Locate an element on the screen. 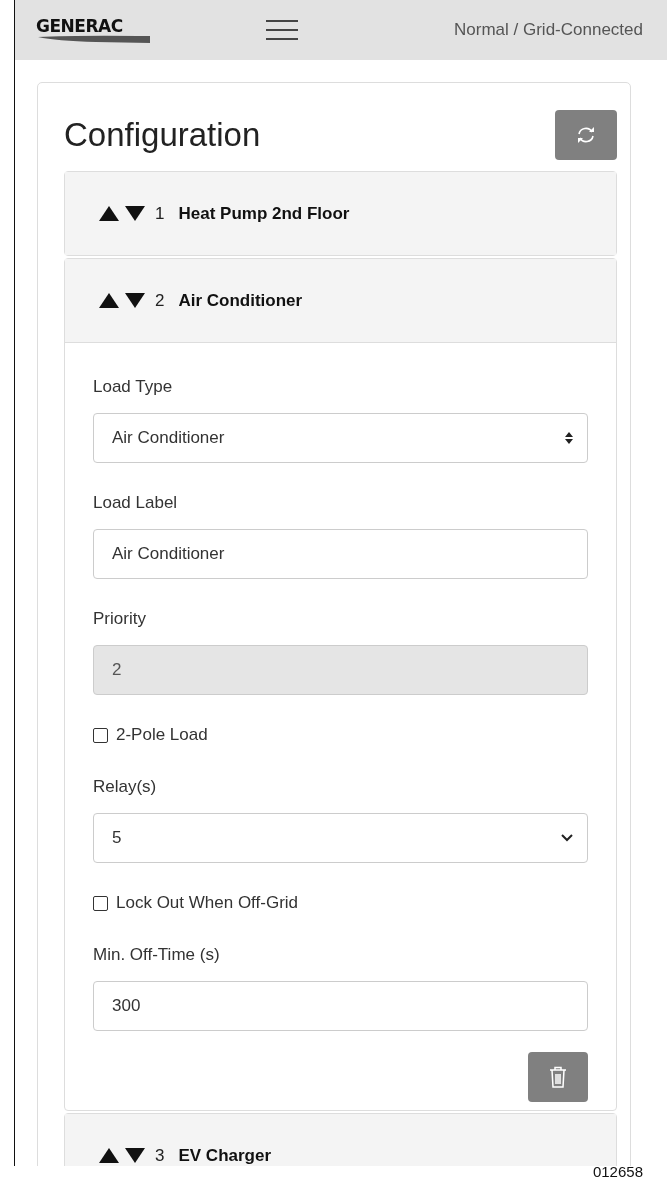 The height and width of the screenshot is (1177, 667). delete-button is located at coordinates (558, 1077).